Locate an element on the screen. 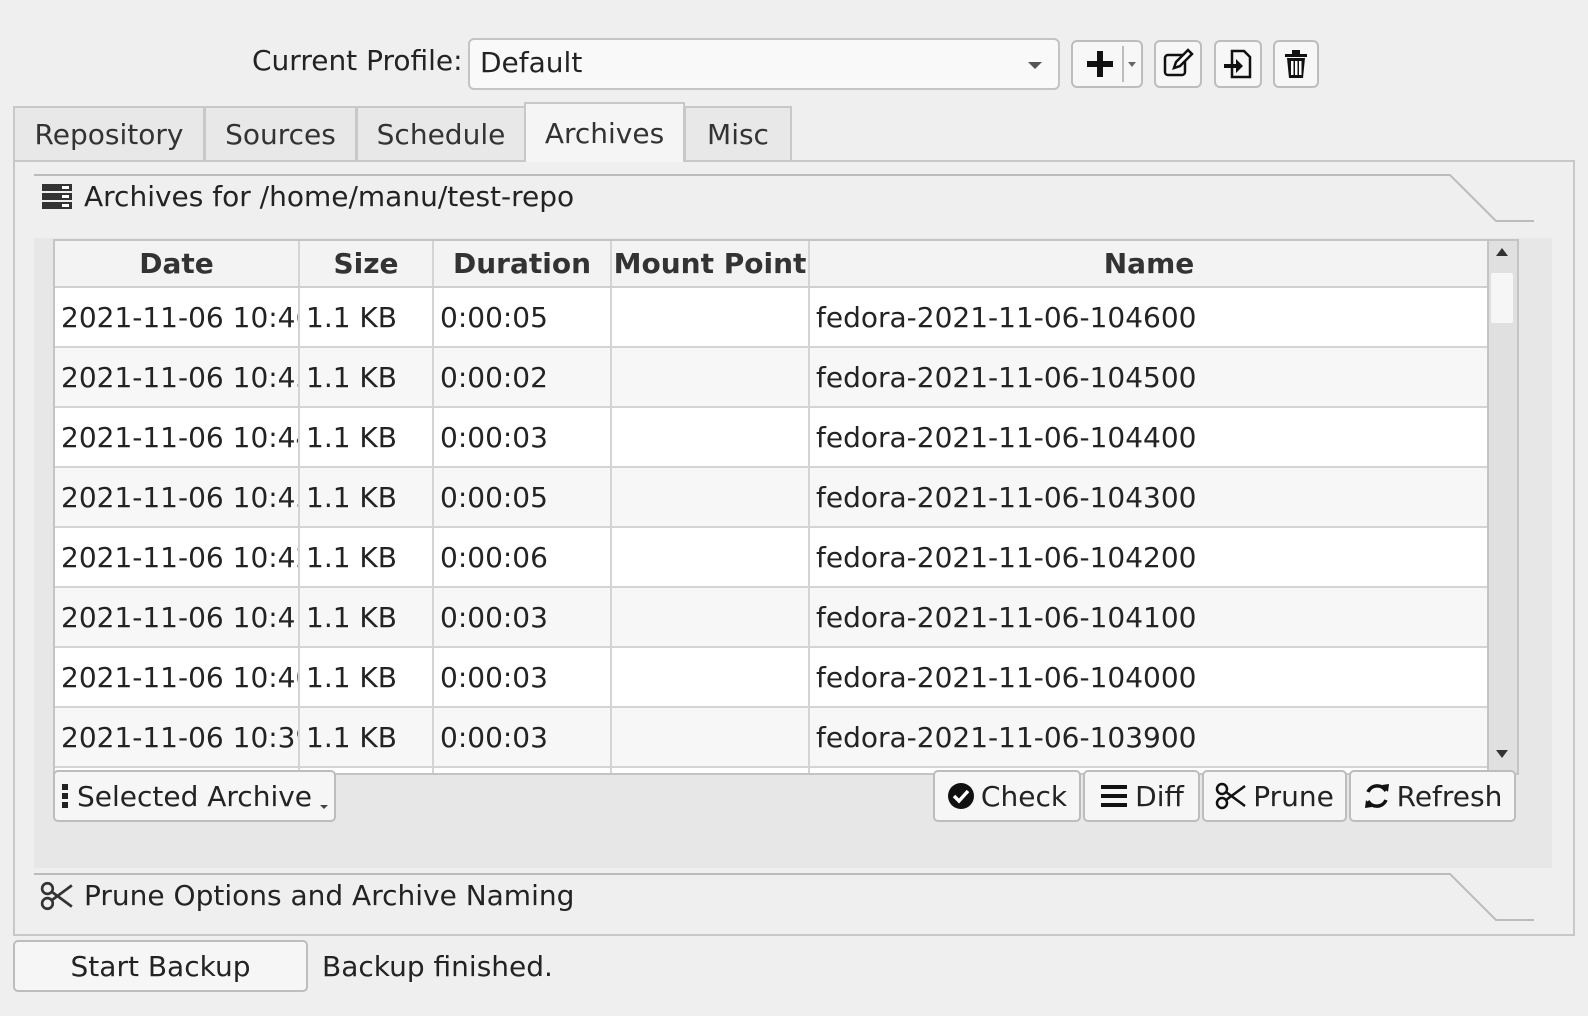 This screenshot has height=1016, width=1588. cell-date: 2021-11-06 10:39 is located at coordinates (177, 737).